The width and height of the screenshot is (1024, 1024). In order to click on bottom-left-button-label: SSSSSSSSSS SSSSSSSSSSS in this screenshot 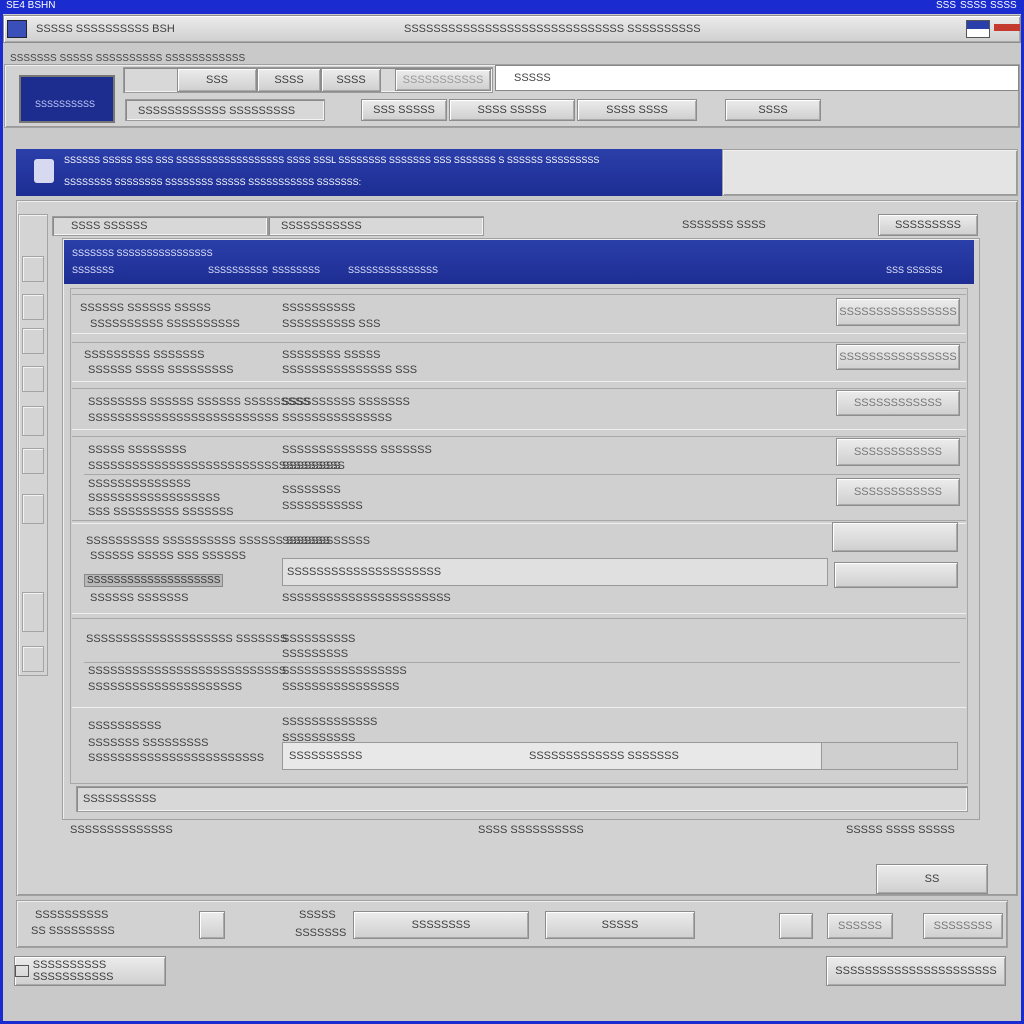, I will do `click(73, 971)`.